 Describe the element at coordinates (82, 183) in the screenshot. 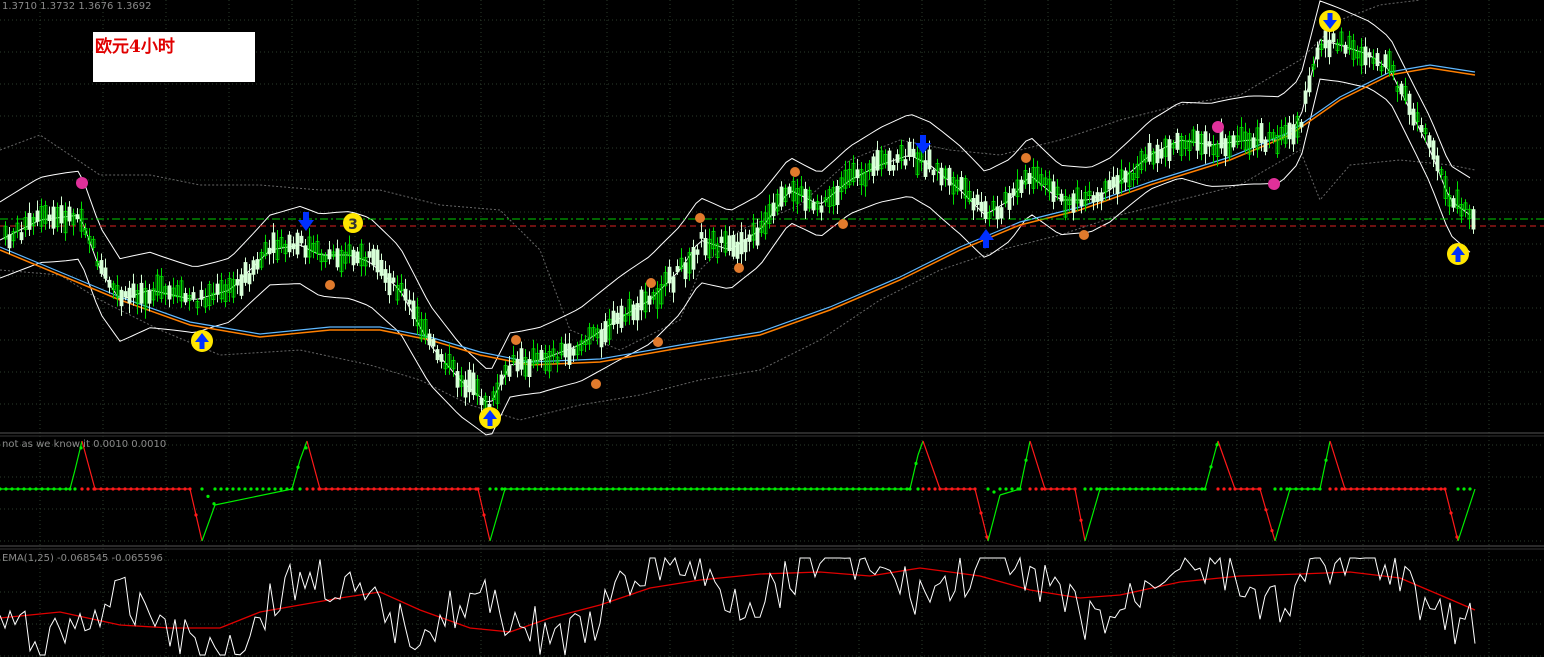

I see `signal-dot-magenta` at that location.